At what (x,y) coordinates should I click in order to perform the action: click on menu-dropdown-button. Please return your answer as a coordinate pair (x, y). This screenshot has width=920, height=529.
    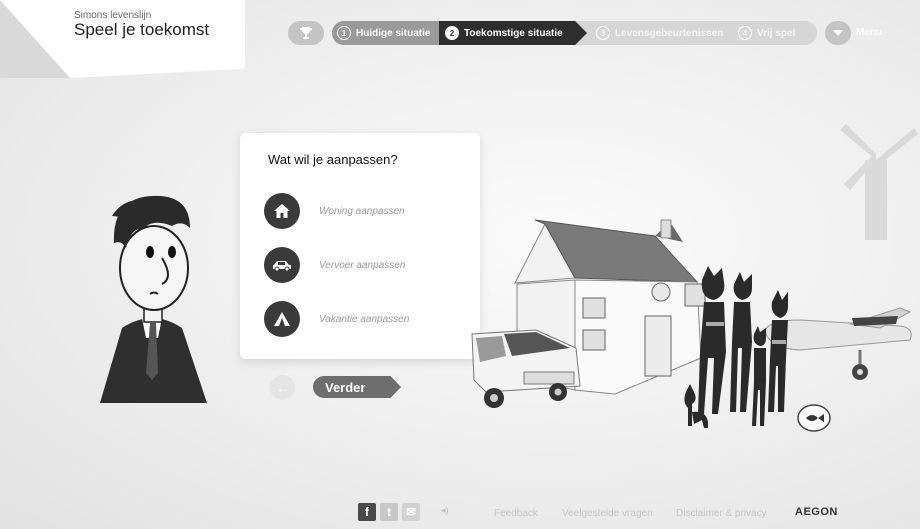
    Looking at the image, I should click on (838, 33).